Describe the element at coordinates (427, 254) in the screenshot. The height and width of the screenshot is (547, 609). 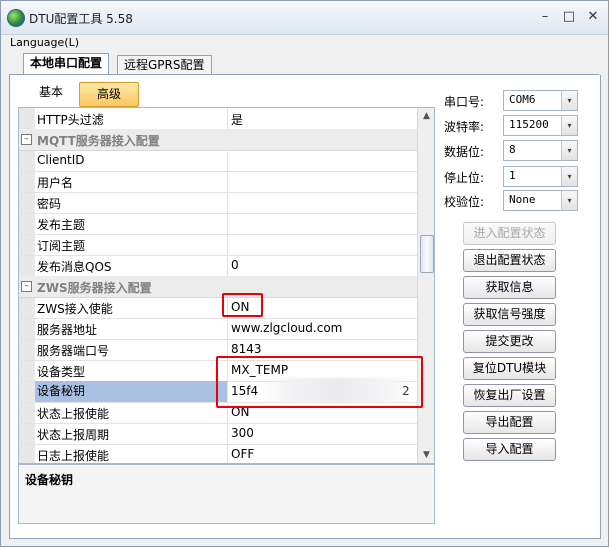
I see `scroll-thumb` at that location.